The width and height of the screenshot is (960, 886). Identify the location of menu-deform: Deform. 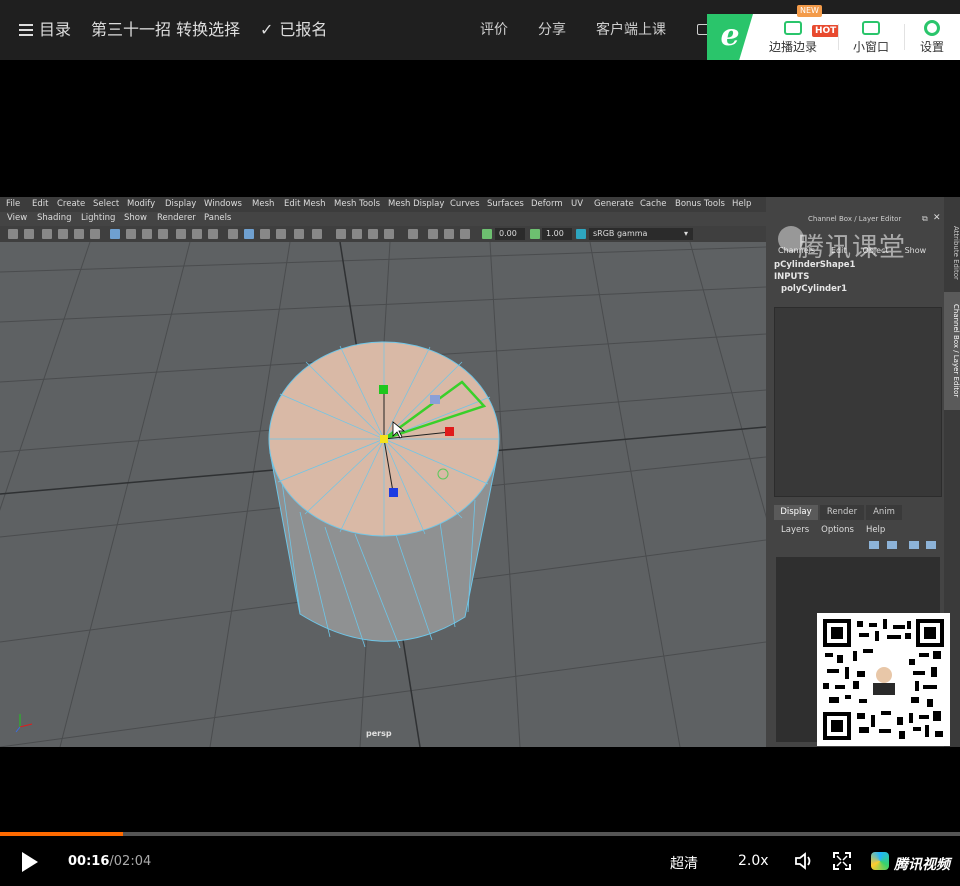
(547, 204).